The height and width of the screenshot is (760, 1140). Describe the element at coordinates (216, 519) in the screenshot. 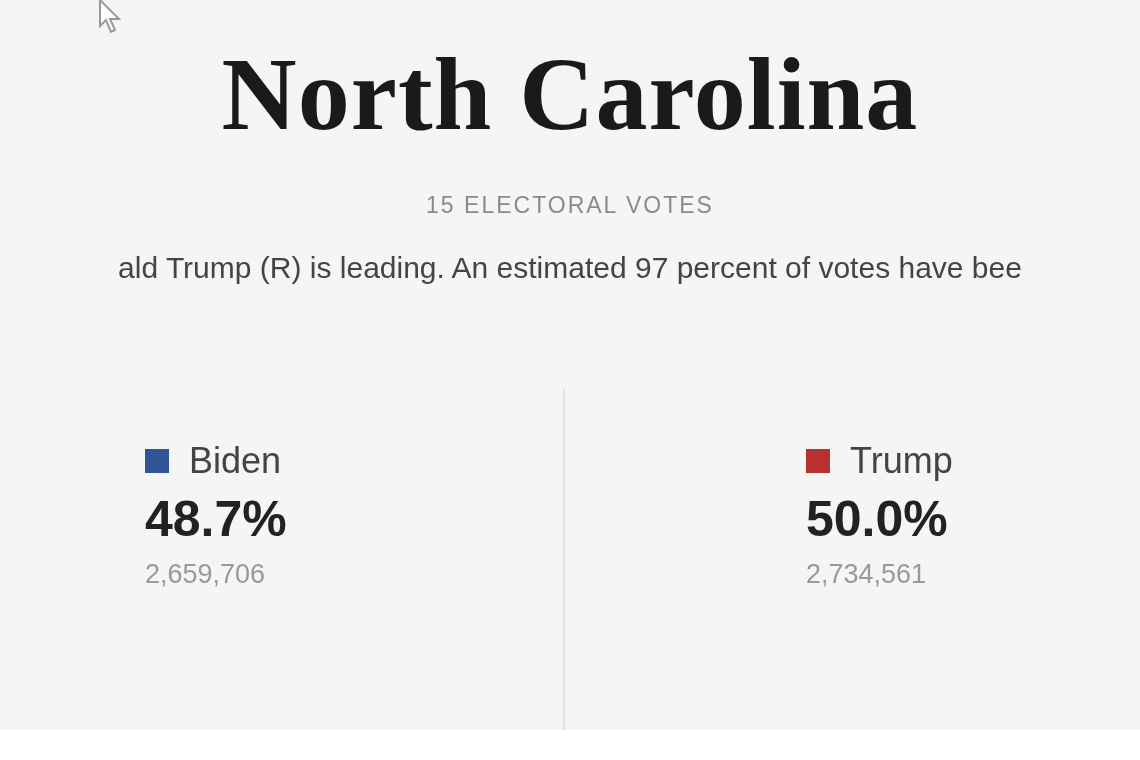

I see `vote-percentage: 48.7%` at that location.